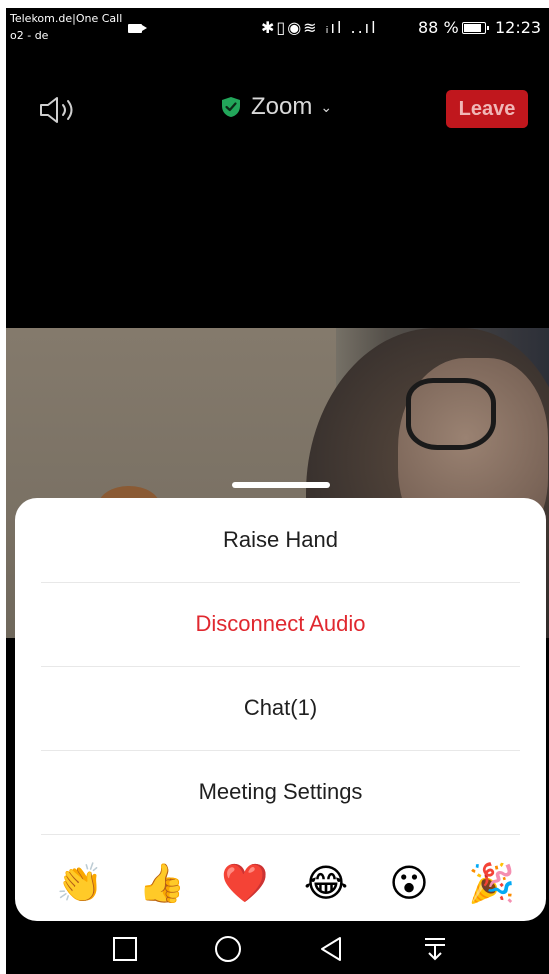 The width and height of the screenshot is (549, 974). I want to click on pull-down-icon, so click(435, 949).